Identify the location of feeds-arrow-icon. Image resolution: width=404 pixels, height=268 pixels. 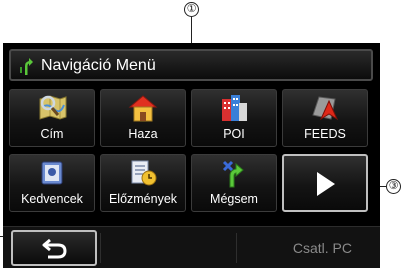
(325, 110).